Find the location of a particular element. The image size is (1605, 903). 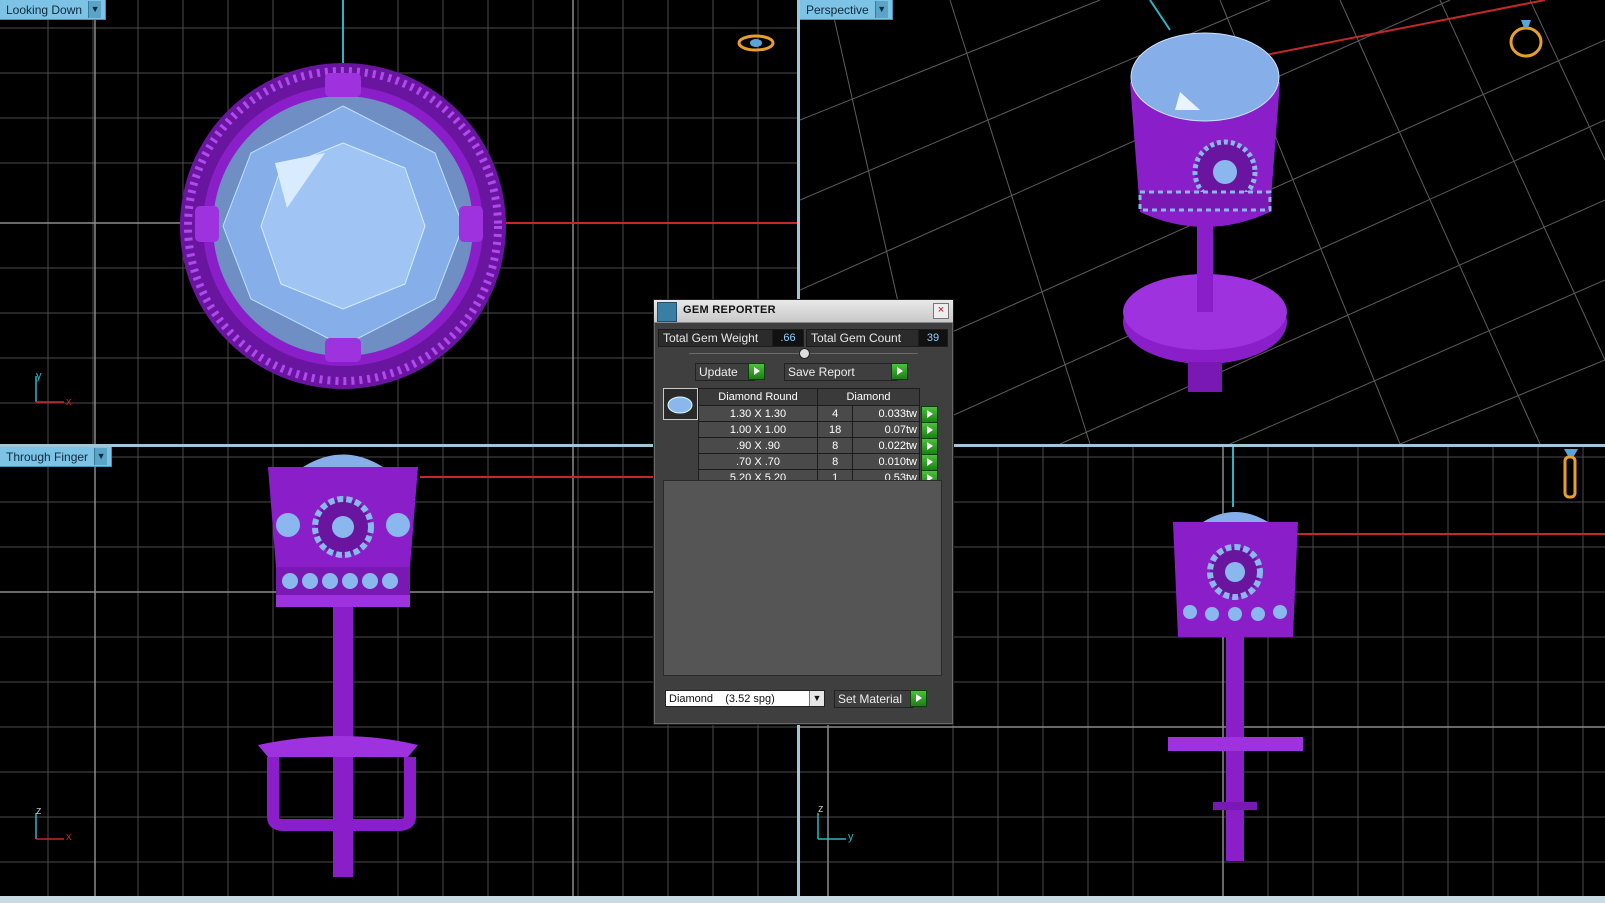

total-gem-weight-value: .66 is located at coordinates (788, 338).